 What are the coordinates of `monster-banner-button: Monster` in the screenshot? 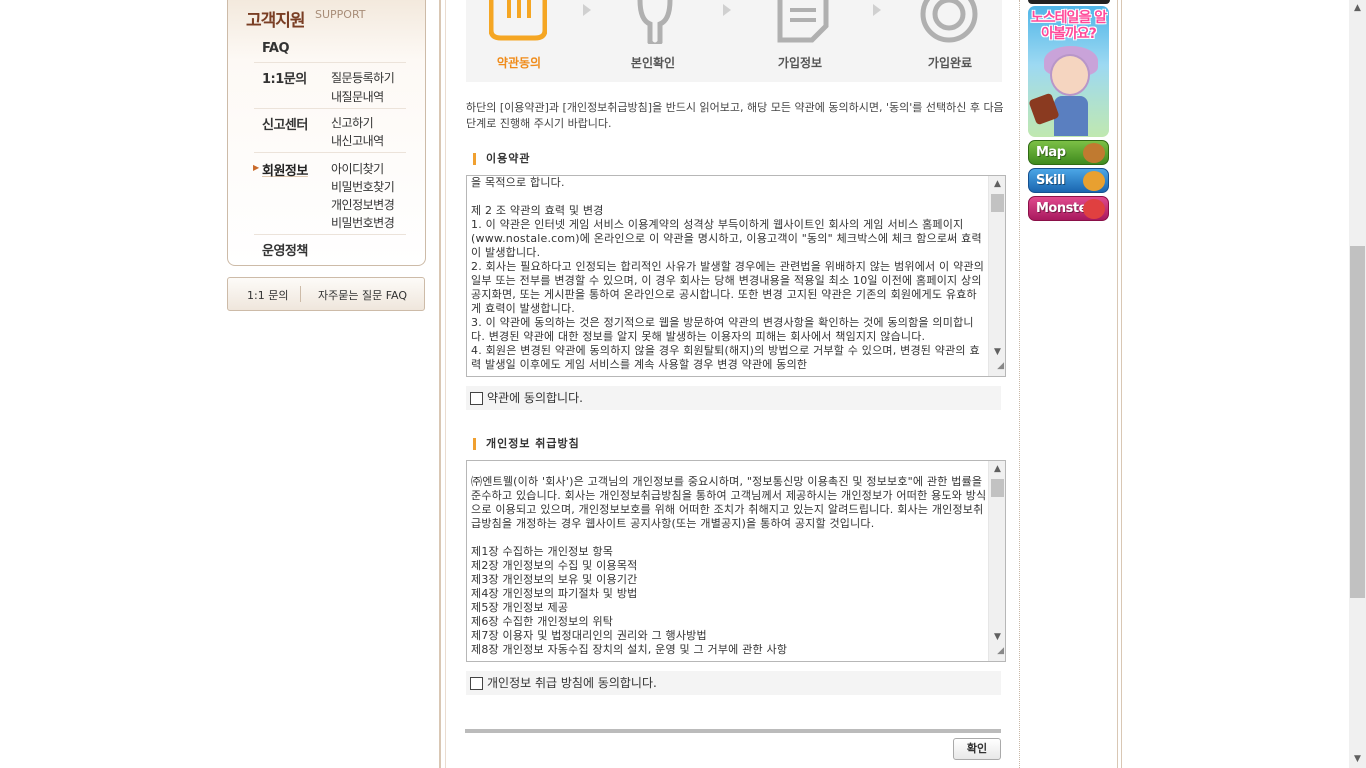 It's located at (1068, 208).